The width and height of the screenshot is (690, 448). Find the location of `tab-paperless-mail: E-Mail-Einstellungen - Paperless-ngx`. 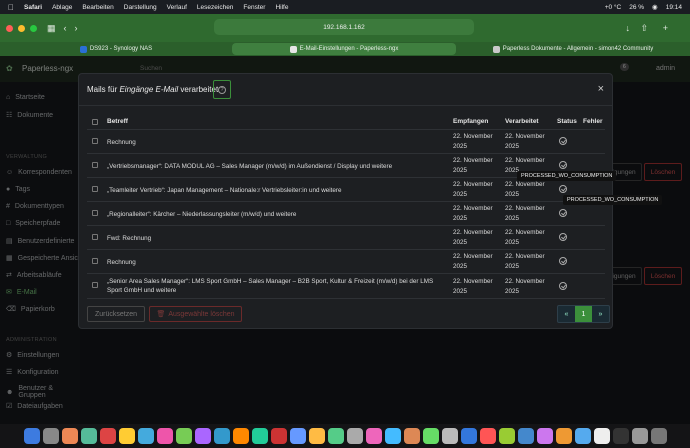

tab-paperless-mail: E-Mail-Einstellungen - Paperless-ngx is located at coordinates (344, 49).